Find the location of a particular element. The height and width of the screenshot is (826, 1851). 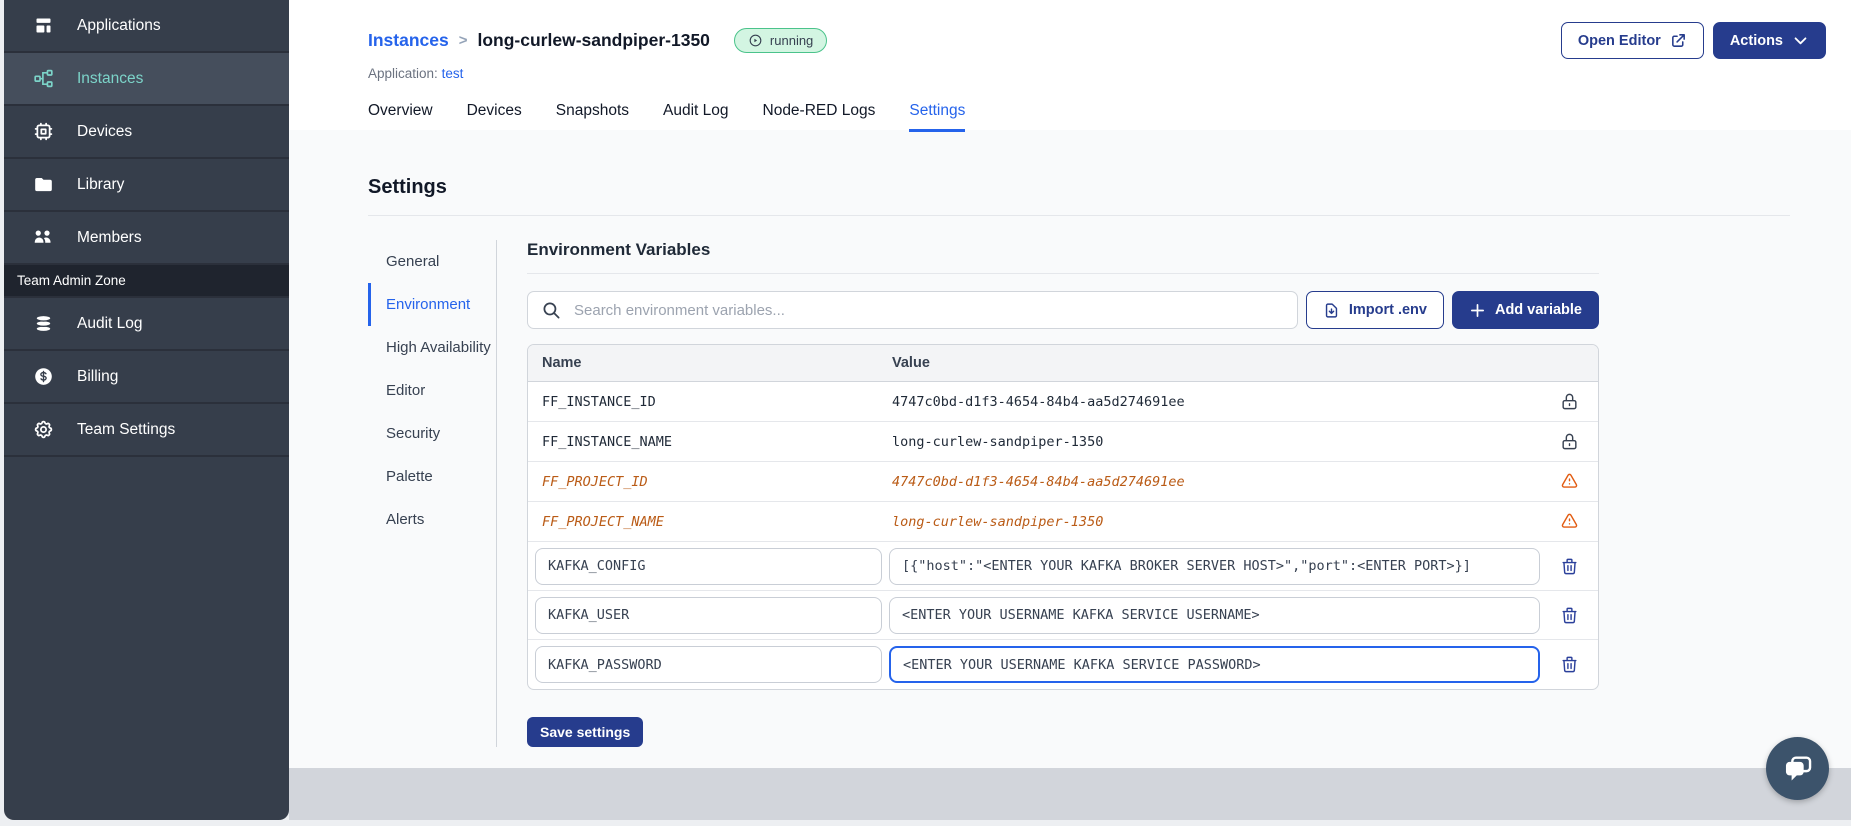

devices-icon is located at coordinates (43, 131).